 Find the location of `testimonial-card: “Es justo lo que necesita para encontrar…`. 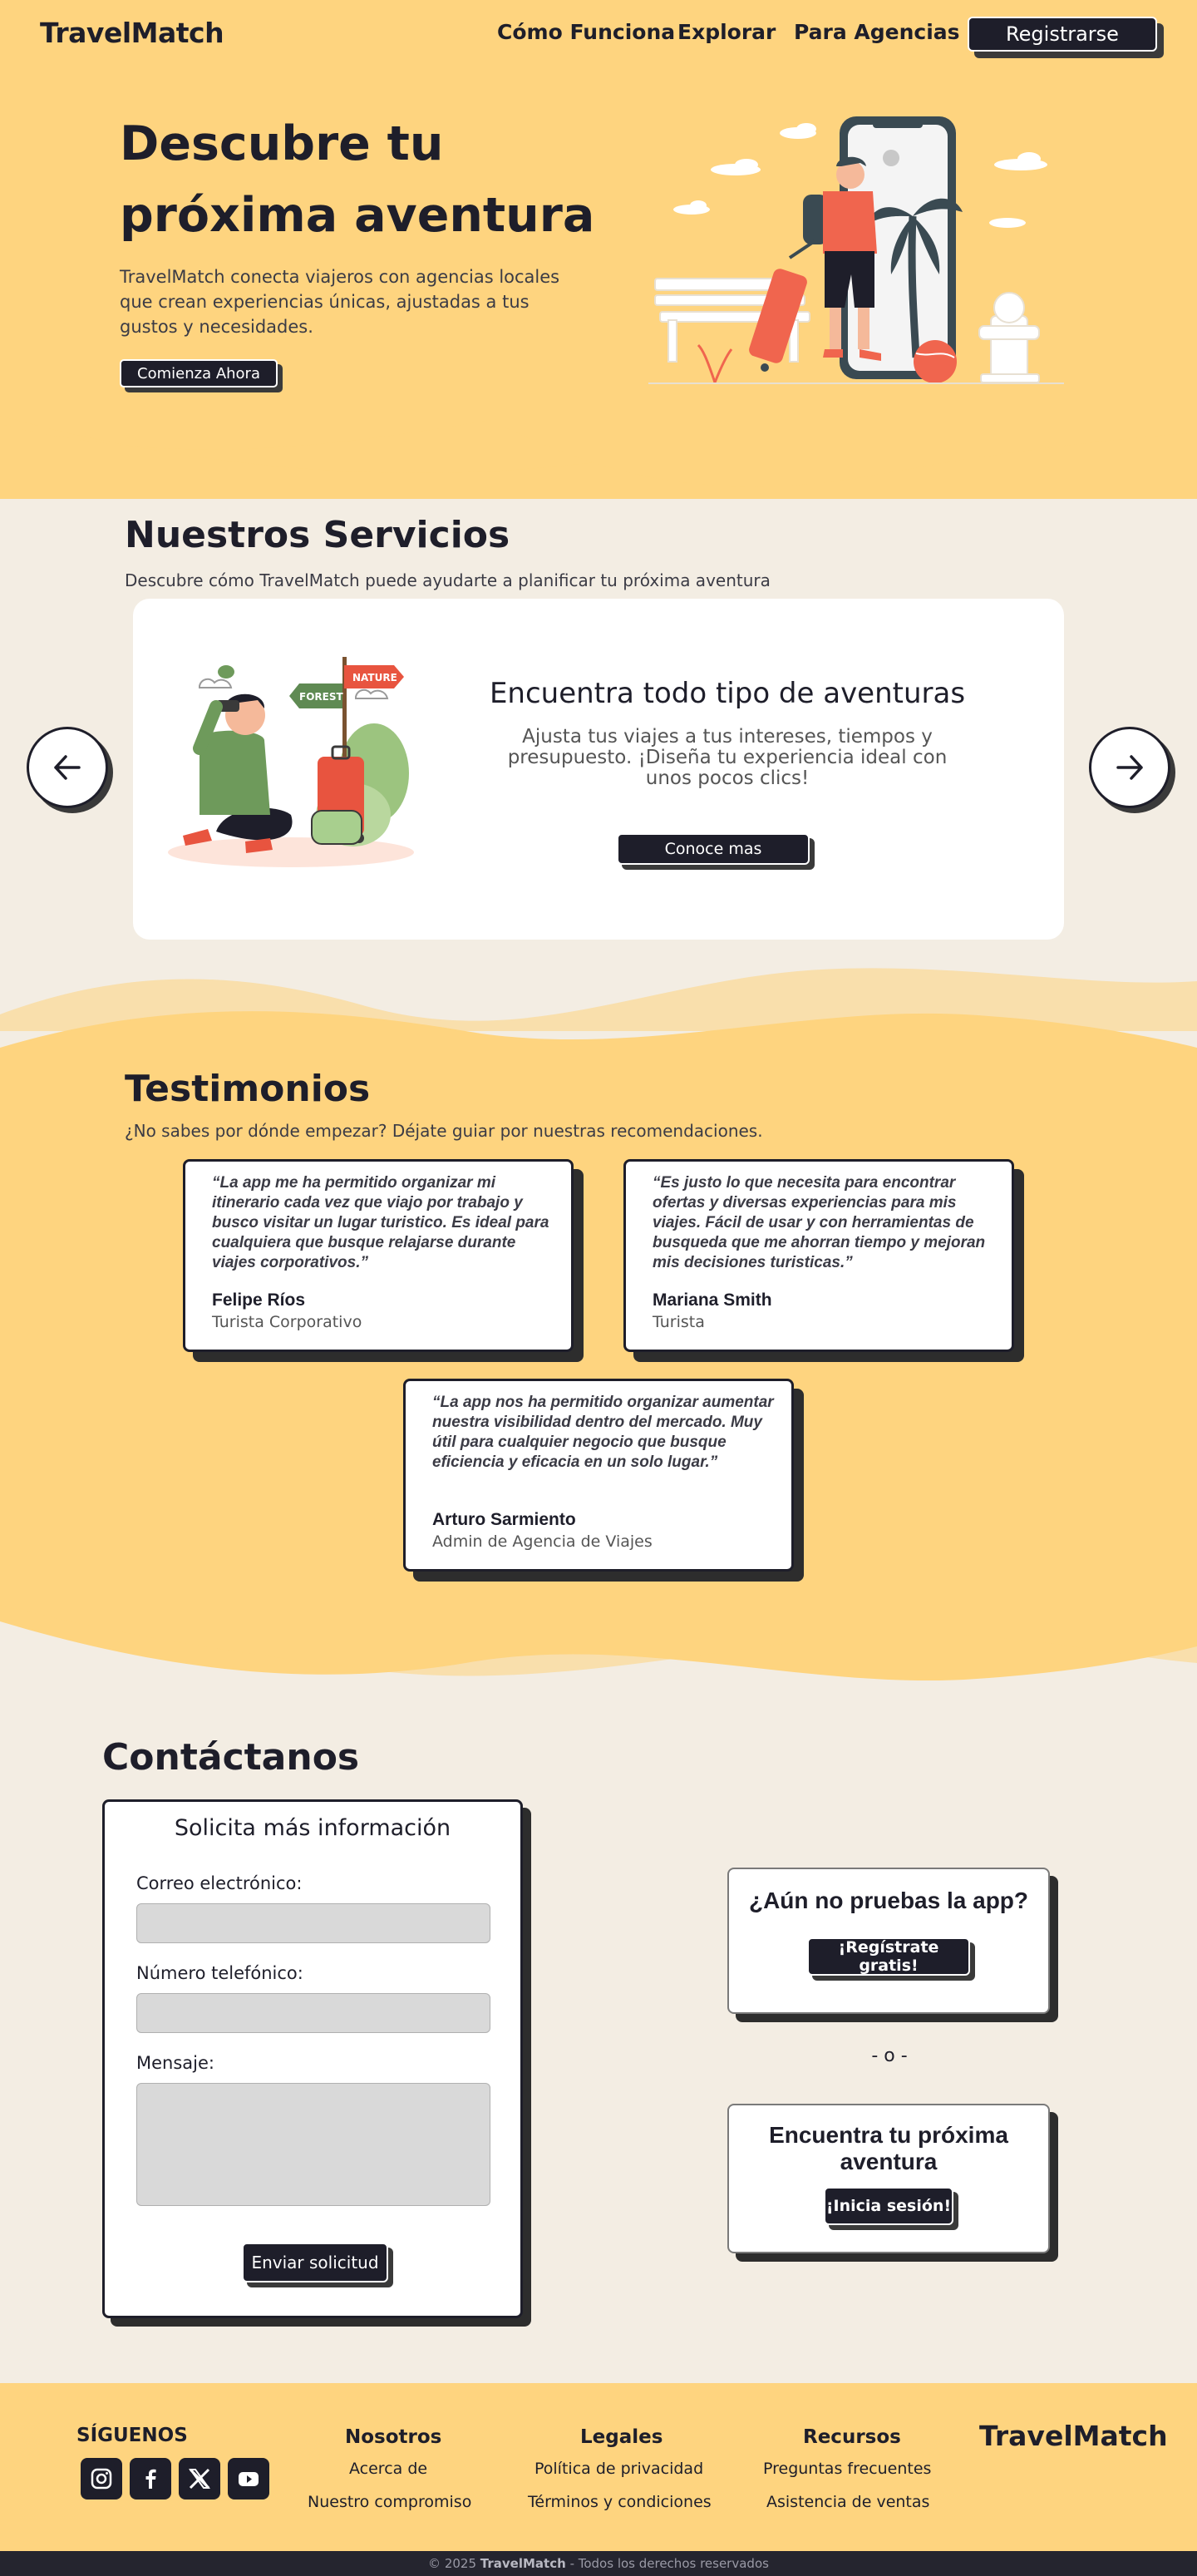

testimonial-card: “Es justo lo que necesita para encontrar… is located at coordinates (818, 1255).